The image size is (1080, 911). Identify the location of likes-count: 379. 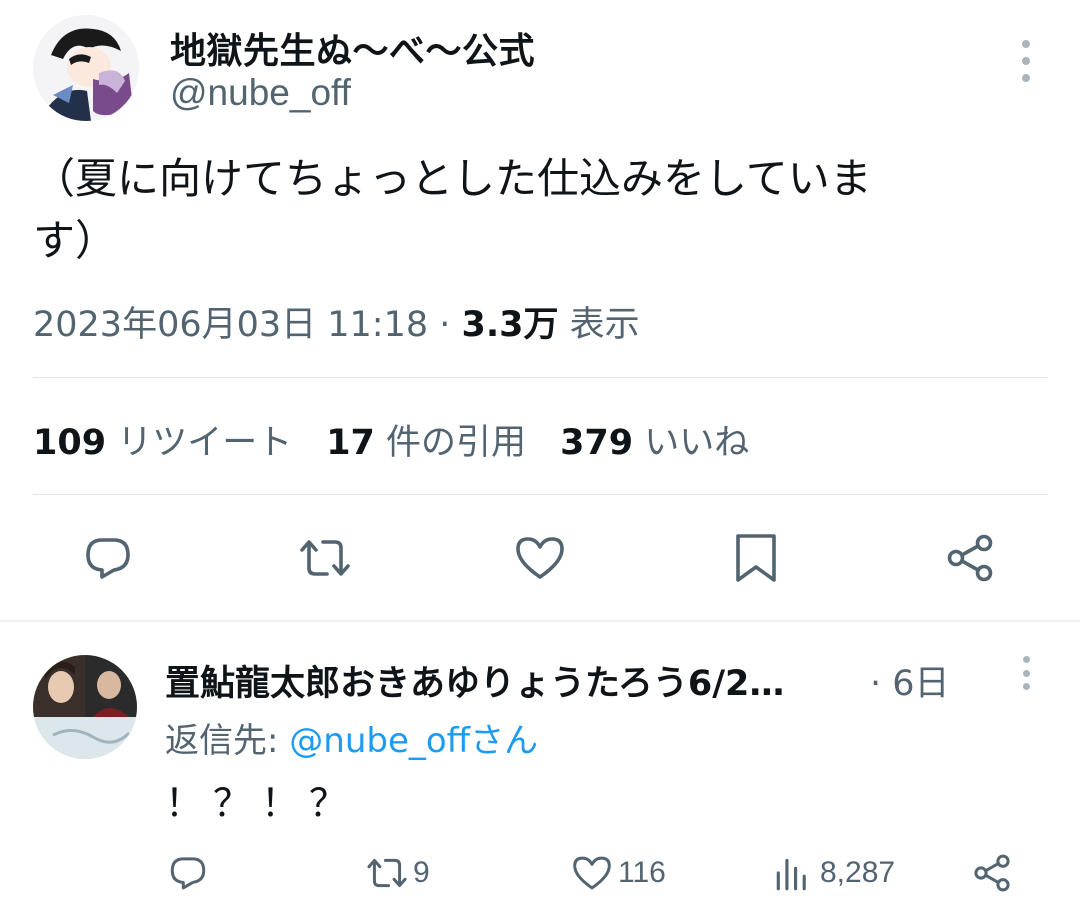
(597, 443).